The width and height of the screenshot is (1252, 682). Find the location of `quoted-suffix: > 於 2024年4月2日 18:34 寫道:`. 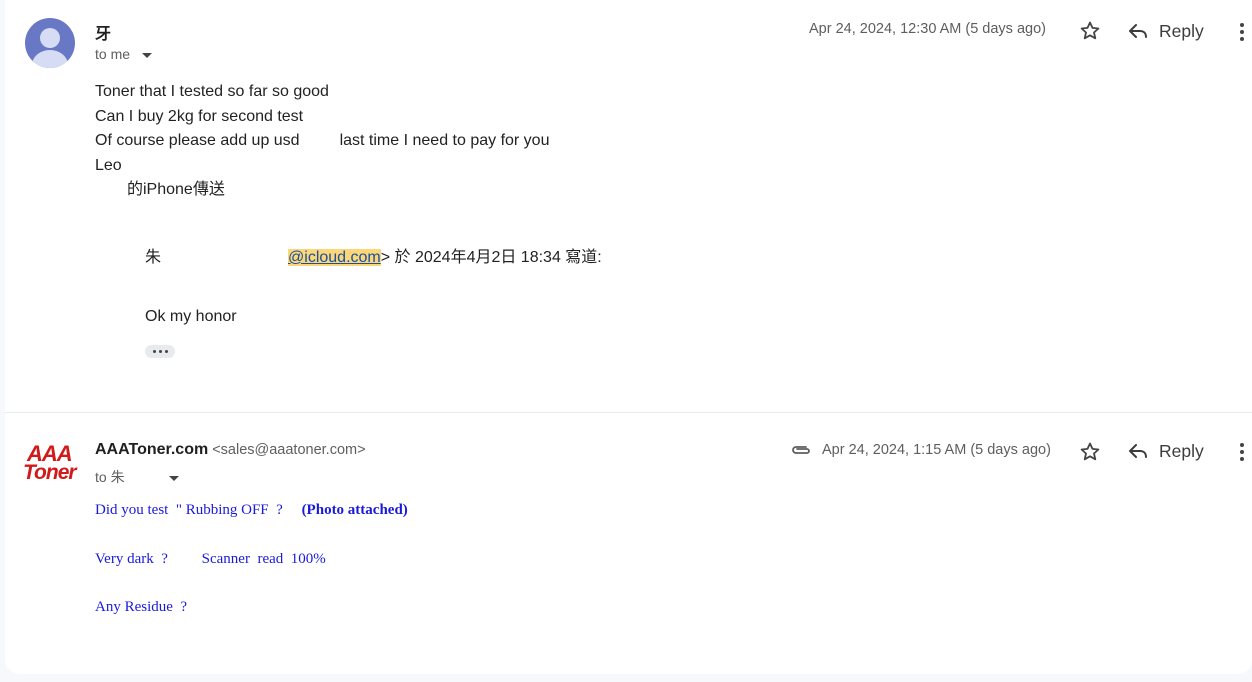

quoted-suffix: > 於 2024年4月2日 18:34 寫道: is located at coordinates (491, 257).